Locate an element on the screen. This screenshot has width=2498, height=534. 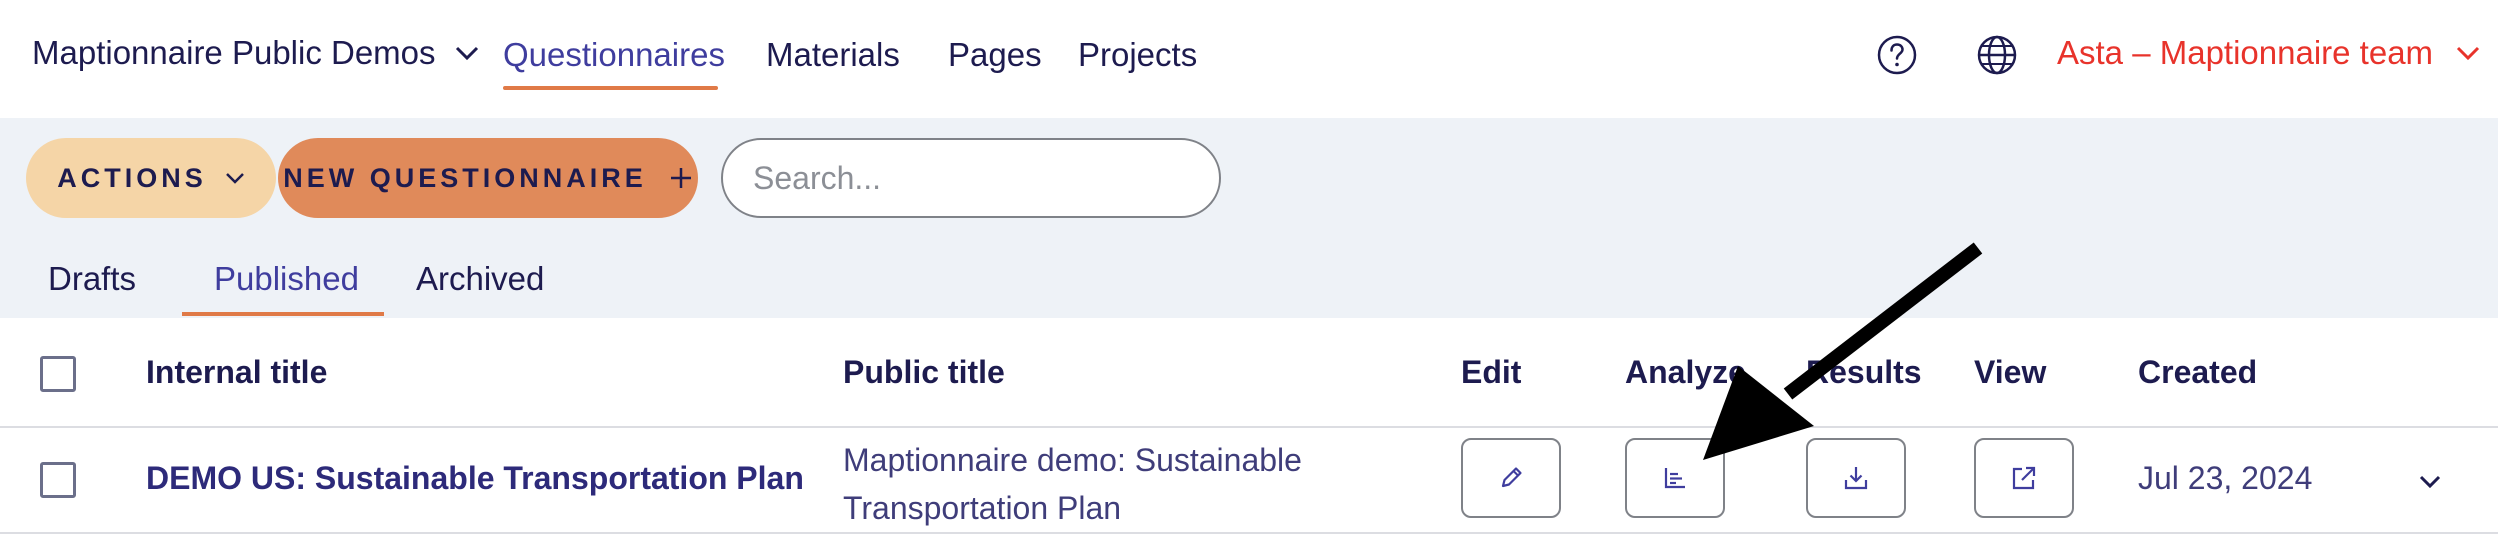
results-download-button is located at coordinates (1856, 478).